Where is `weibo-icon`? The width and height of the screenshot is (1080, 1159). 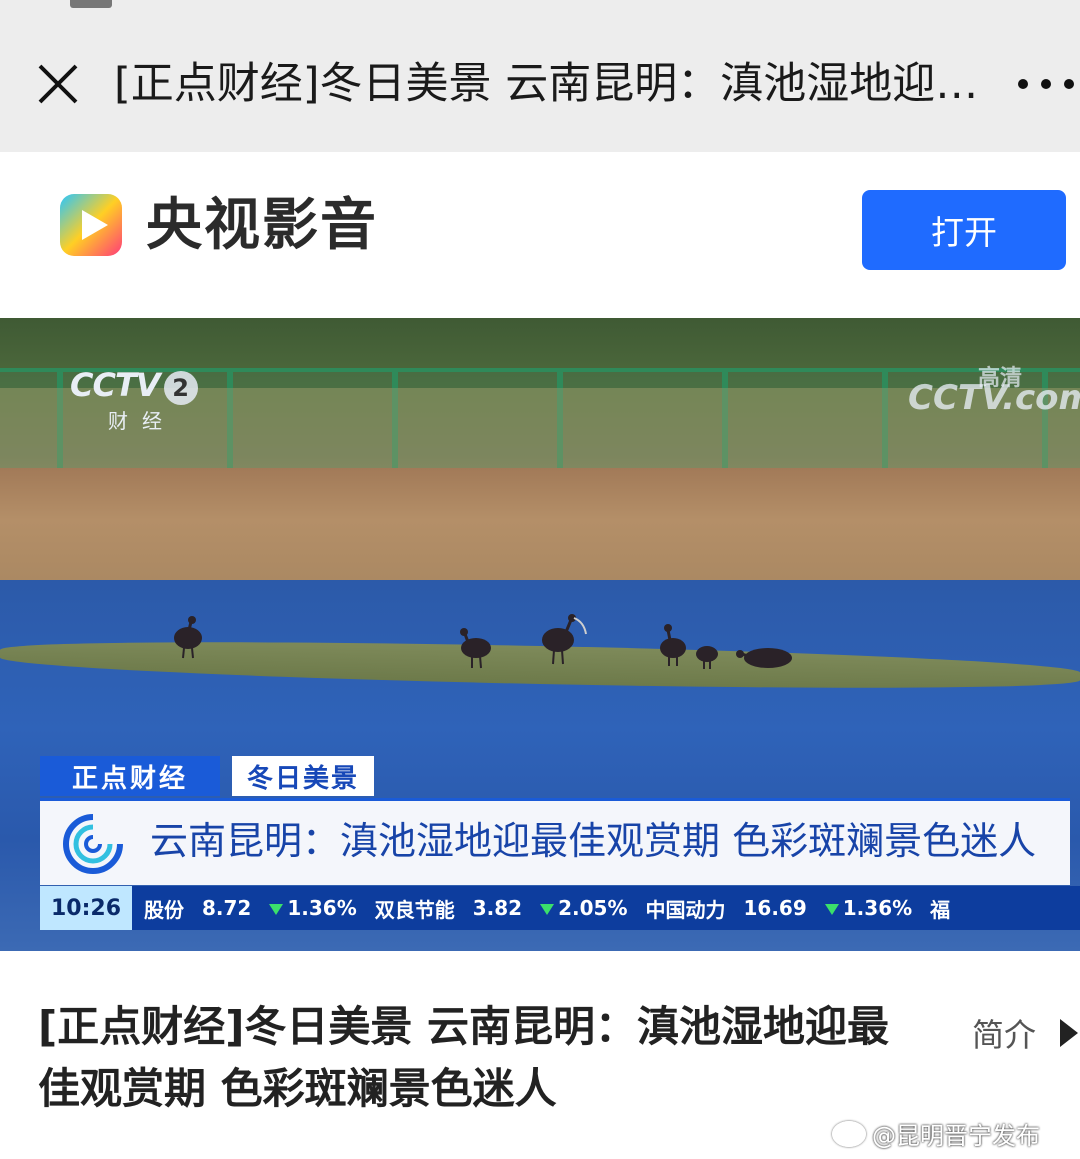
weibo-icon is located at coordinates (849, 1133).